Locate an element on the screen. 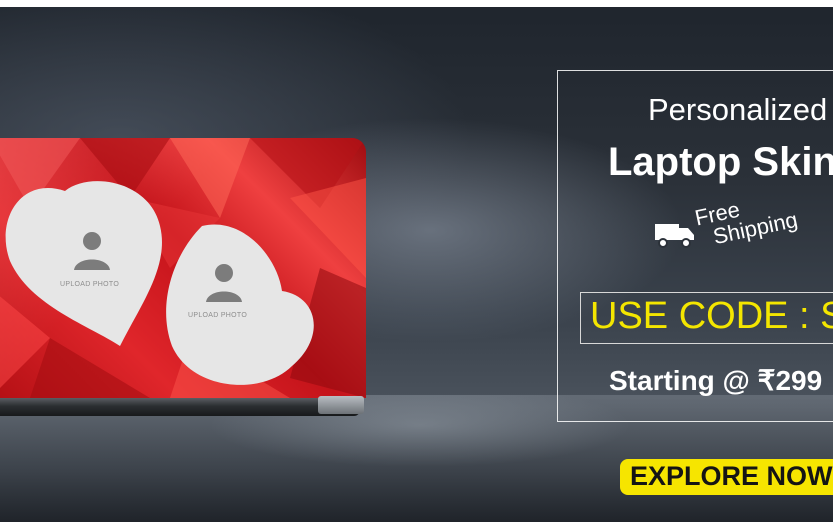 The image size is (833, 522). title-laptop-skin: Laptop Skin is located at coordinates (720, 162).